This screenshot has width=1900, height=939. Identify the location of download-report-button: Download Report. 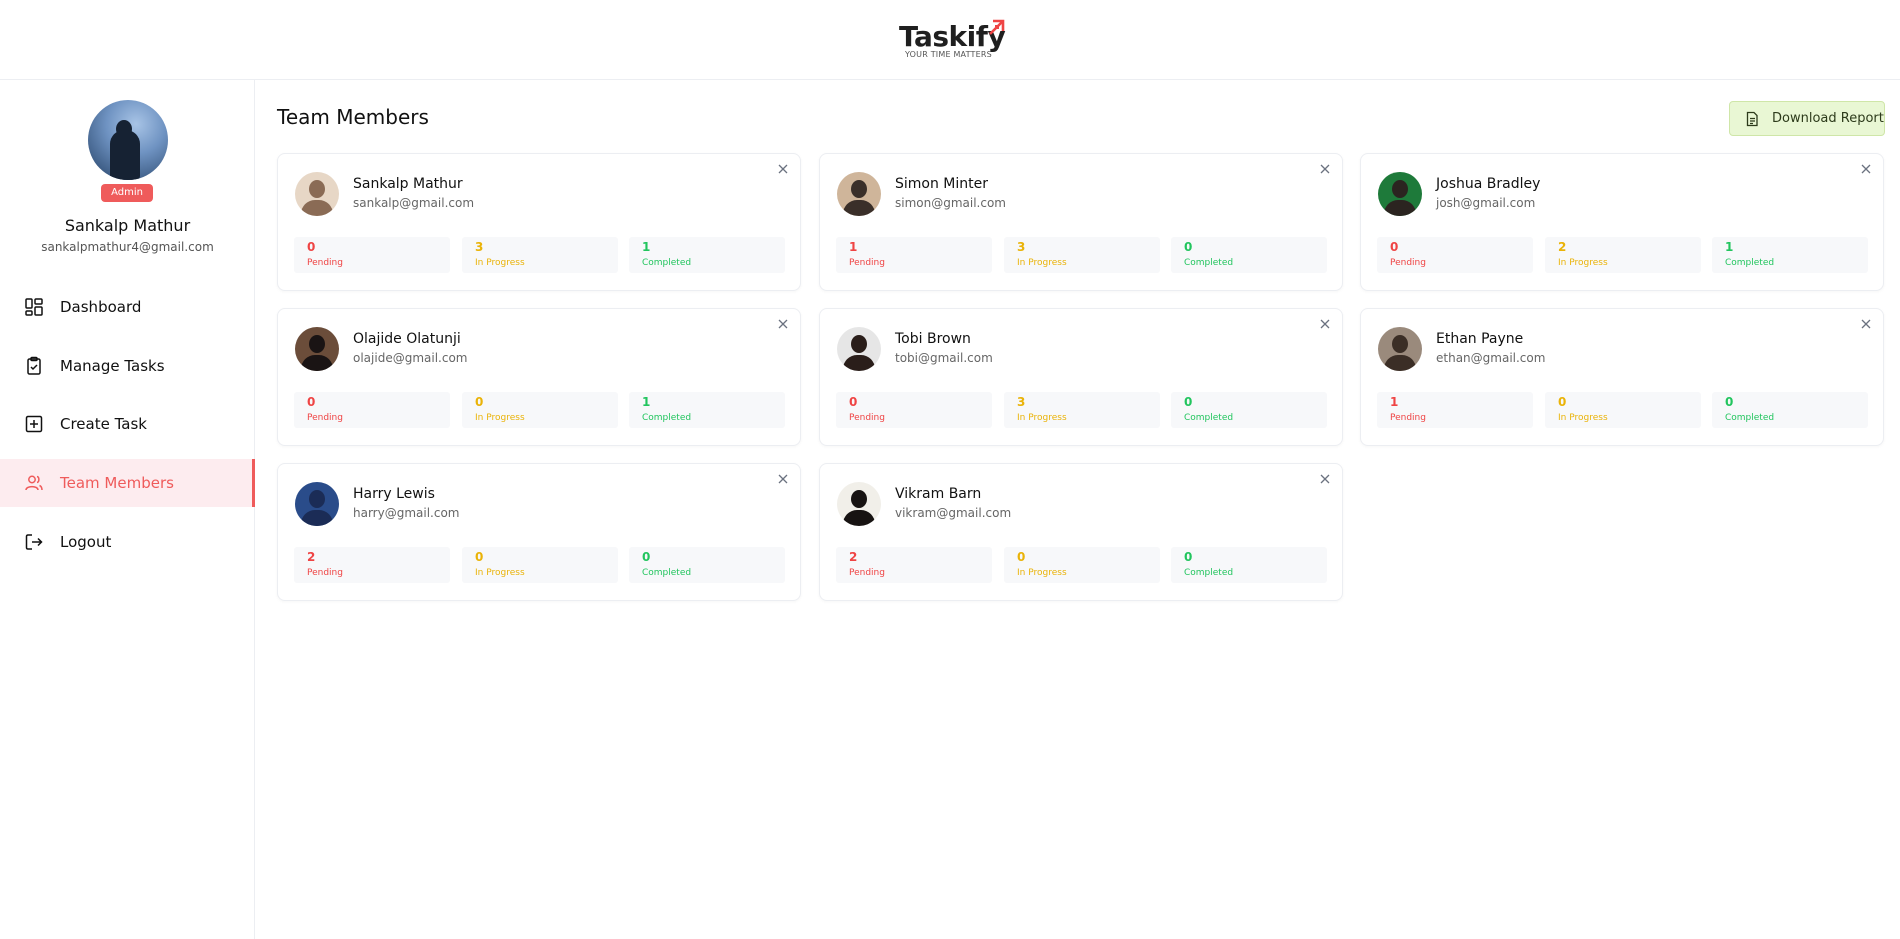
(1807, 118).